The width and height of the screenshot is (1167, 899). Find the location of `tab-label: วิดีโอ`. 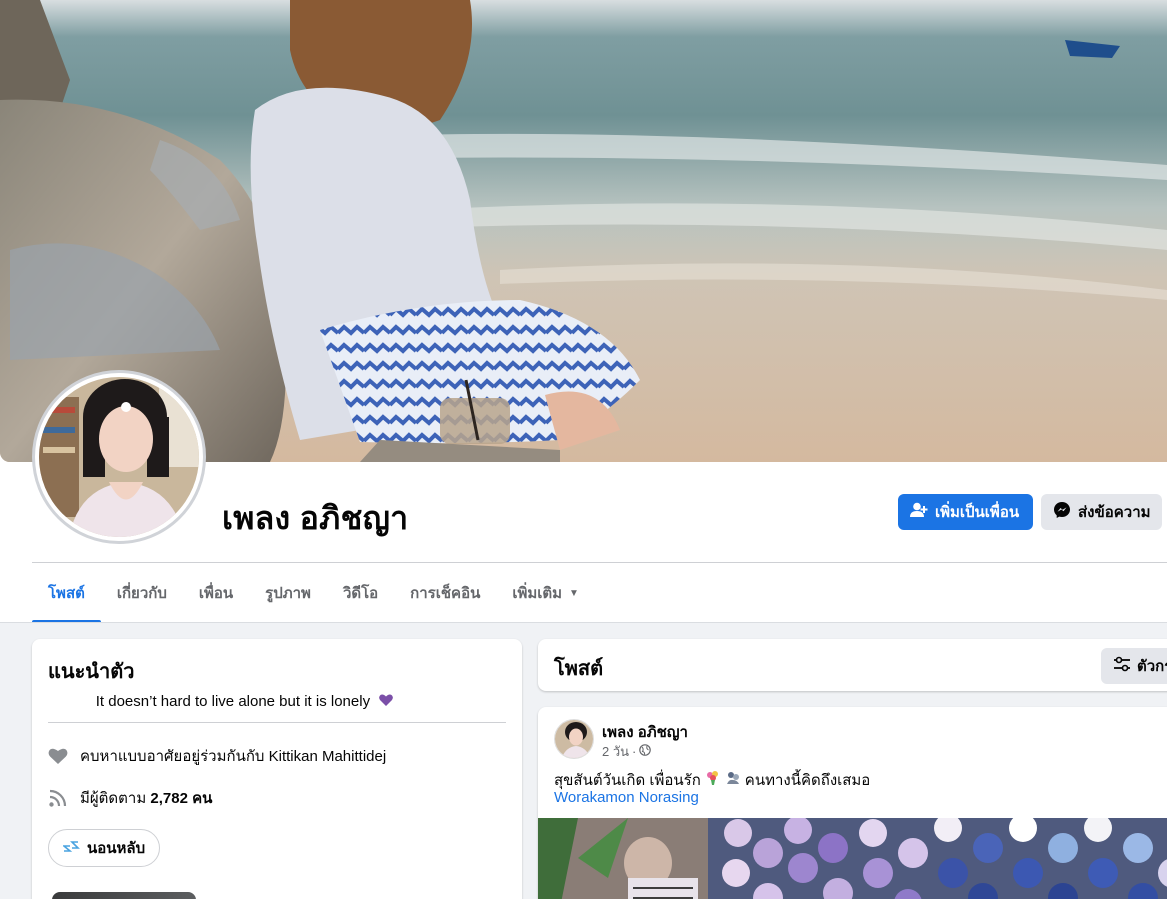

tab-label: วิดีโอ is located at coordinates (360, 593).